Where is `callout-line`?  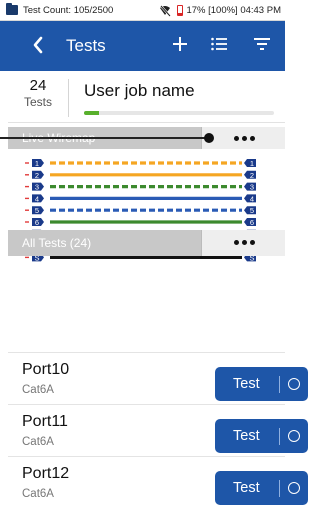 callout-line is located at coordinates (105, 138).